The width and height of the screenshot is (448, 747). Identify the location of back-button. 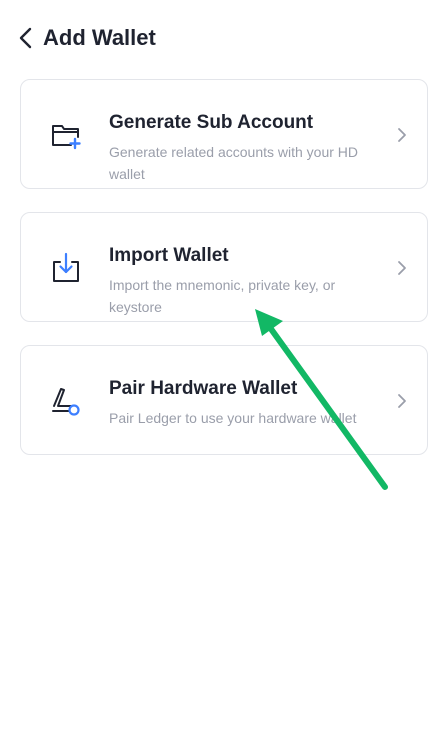
(26, 38).